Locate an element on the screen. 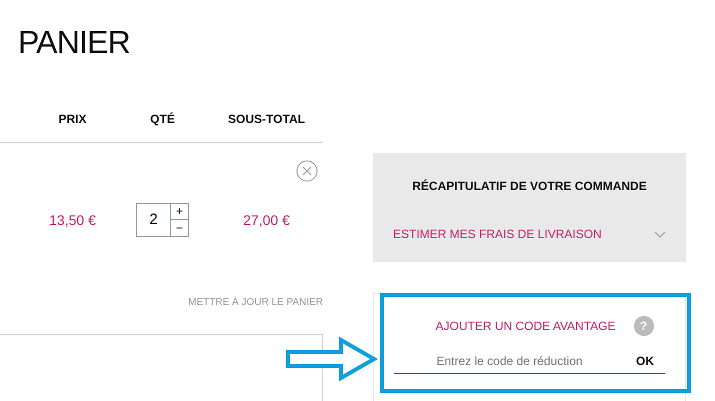 This screenshot has width=715, height=401. column-header: QTÉ is located at coordinates (162, 119).